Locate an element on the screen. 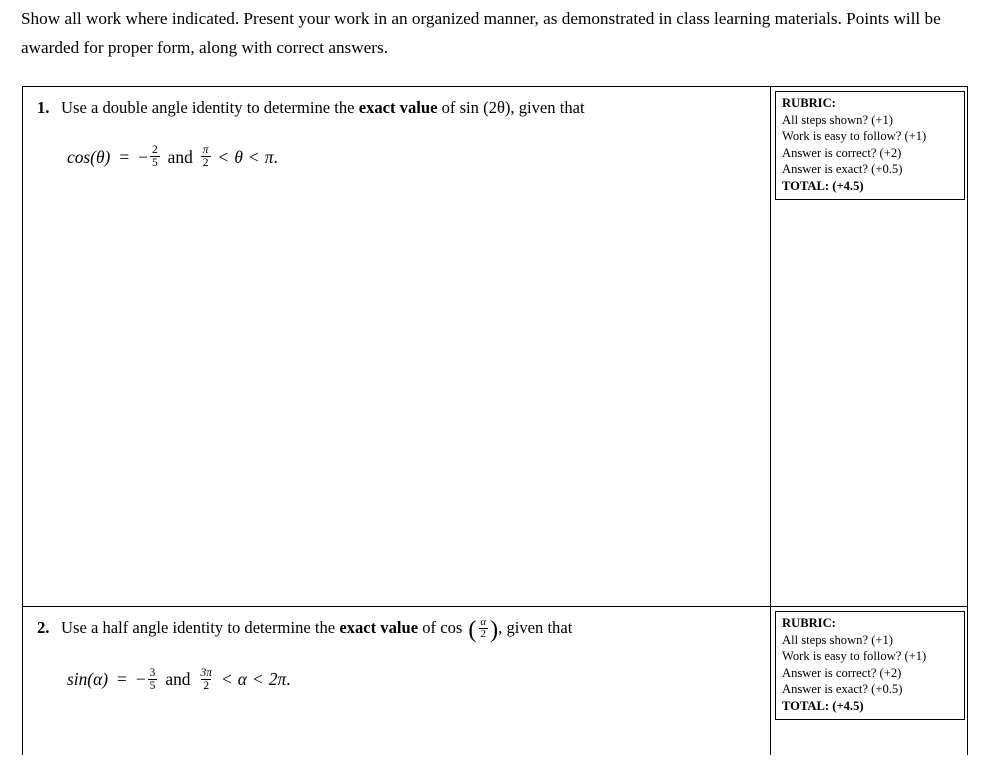  question-2-argument-fraction: α2 is located at coordinates (483, 628).